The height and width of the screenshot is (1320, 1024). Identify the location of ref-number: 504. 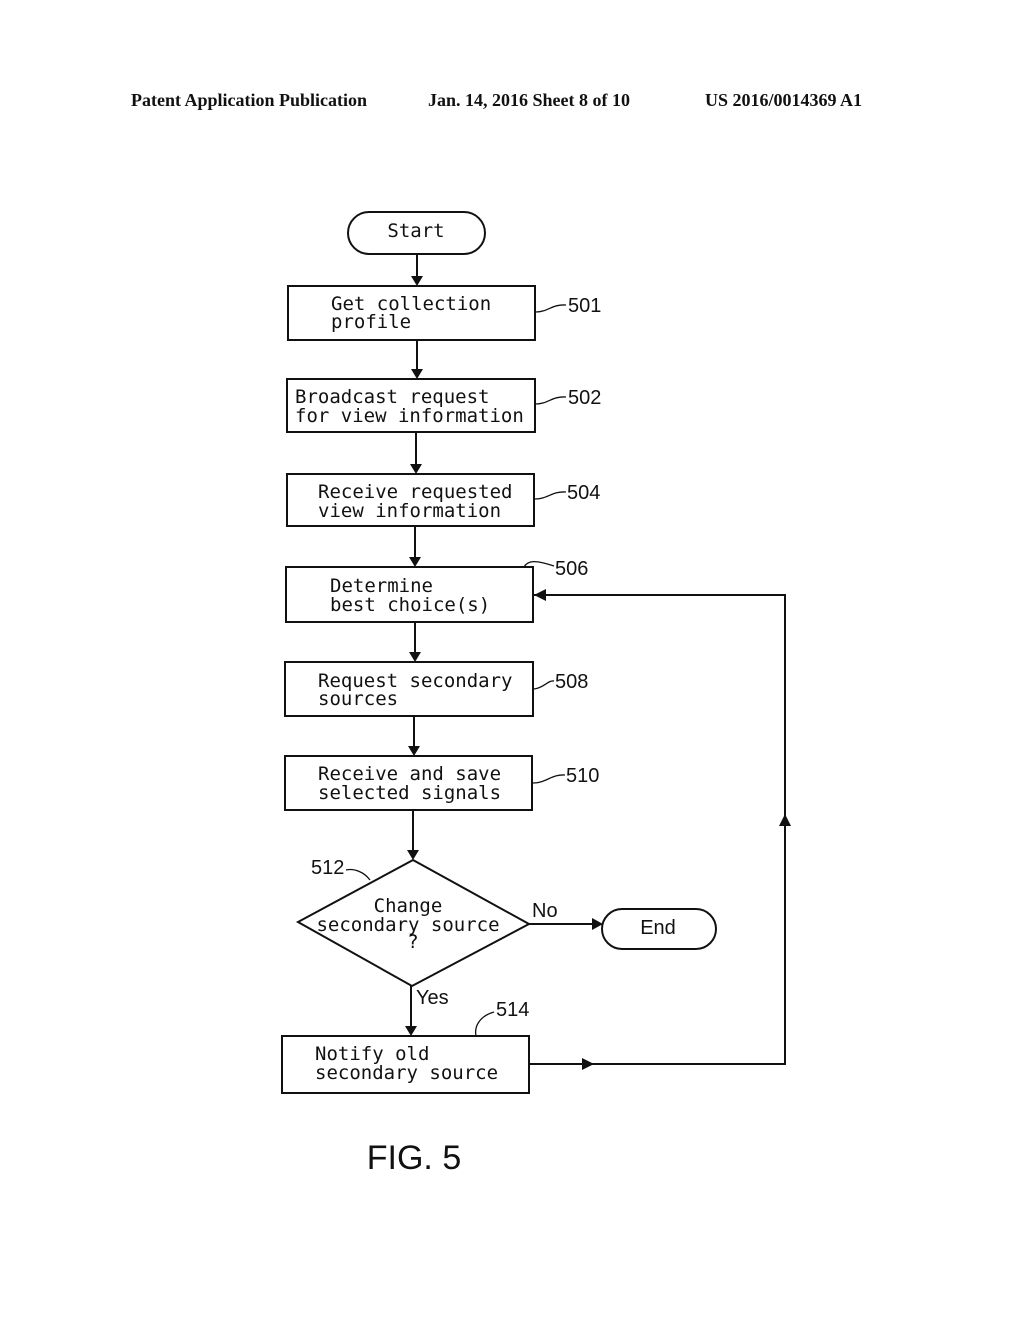
(583, 493).